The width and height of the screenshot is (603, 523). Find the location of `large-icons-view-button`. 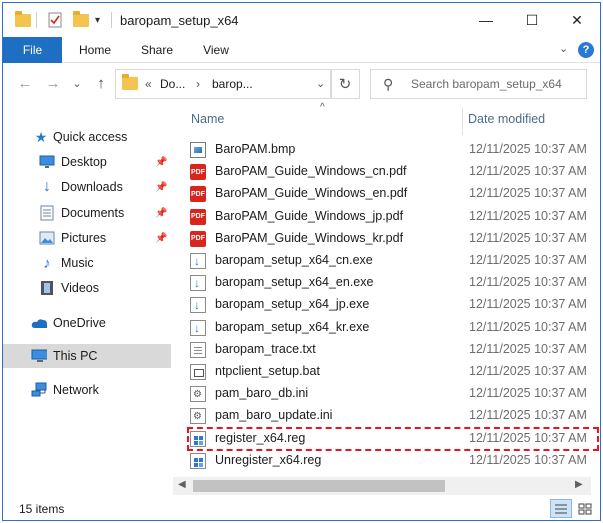

large-icons-view-button is located at coordinates (585, 508).